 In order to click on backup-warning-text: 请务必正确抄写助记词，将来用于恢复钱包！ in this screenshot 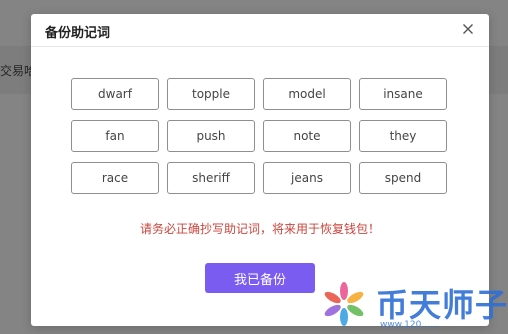, I will do `click(259, 229)`.